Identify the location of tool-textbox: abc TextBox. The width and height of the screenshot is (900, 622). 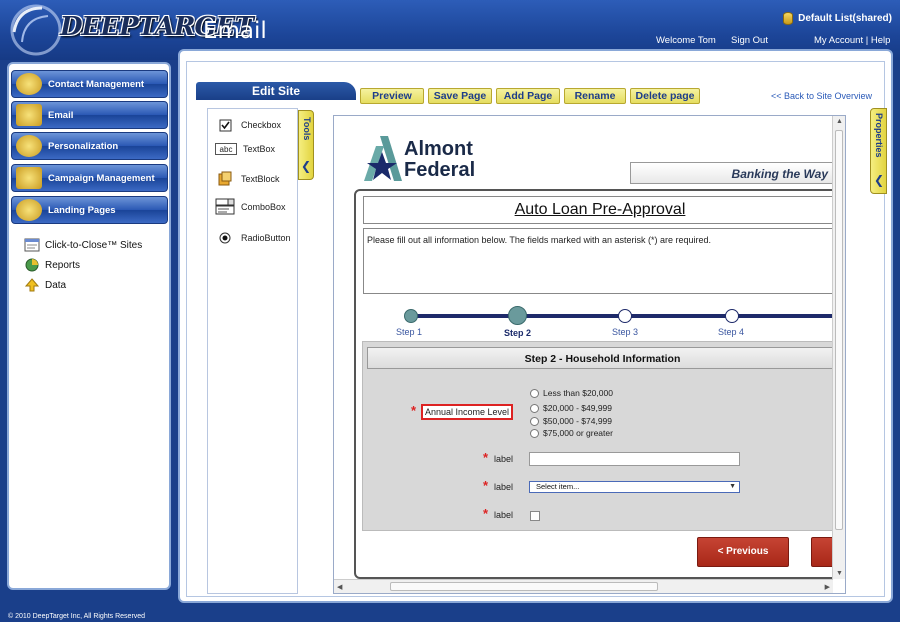
(245, 149).